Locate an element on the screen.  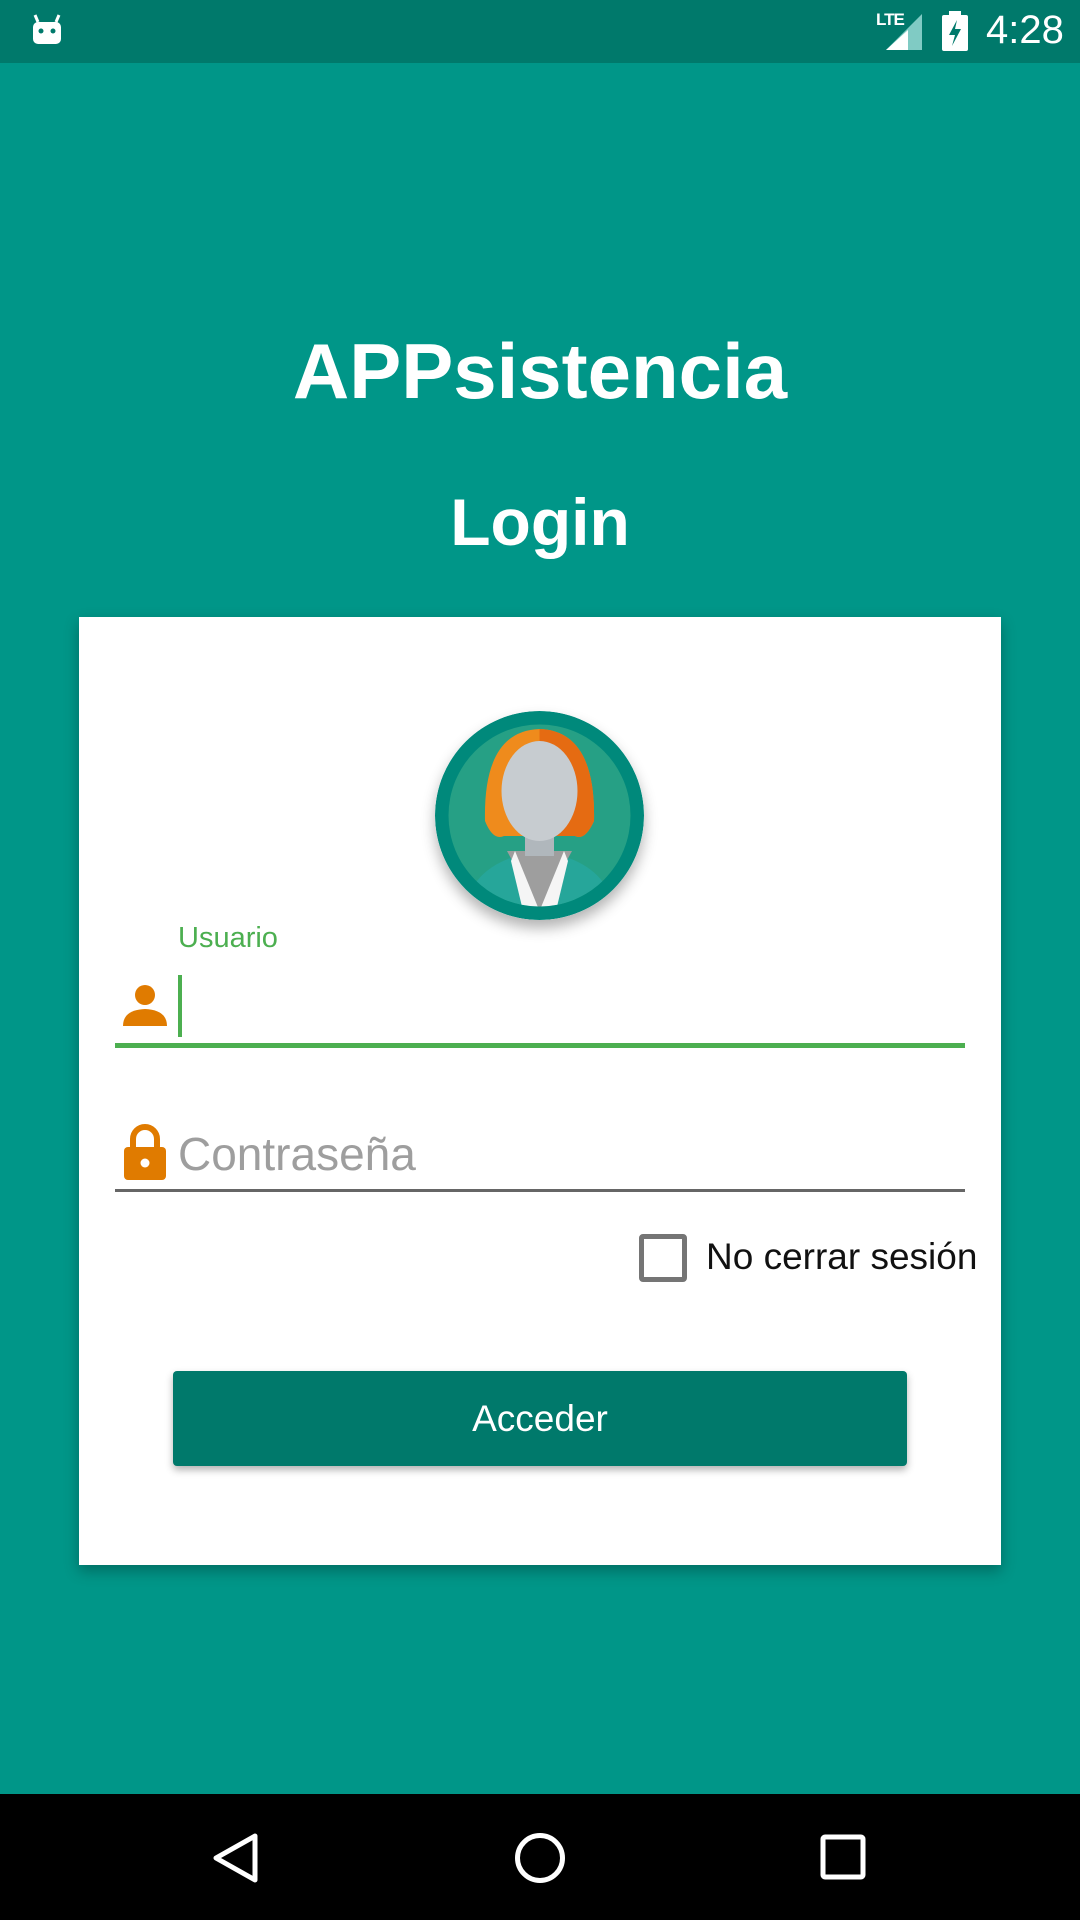
user-avatar-icon is located at coordinates (539, 815).